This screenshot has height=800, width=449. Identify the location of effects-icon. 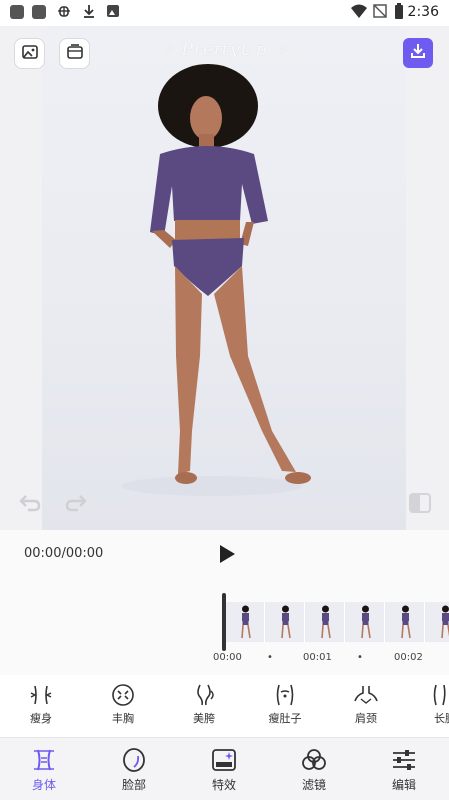
(224, 760).